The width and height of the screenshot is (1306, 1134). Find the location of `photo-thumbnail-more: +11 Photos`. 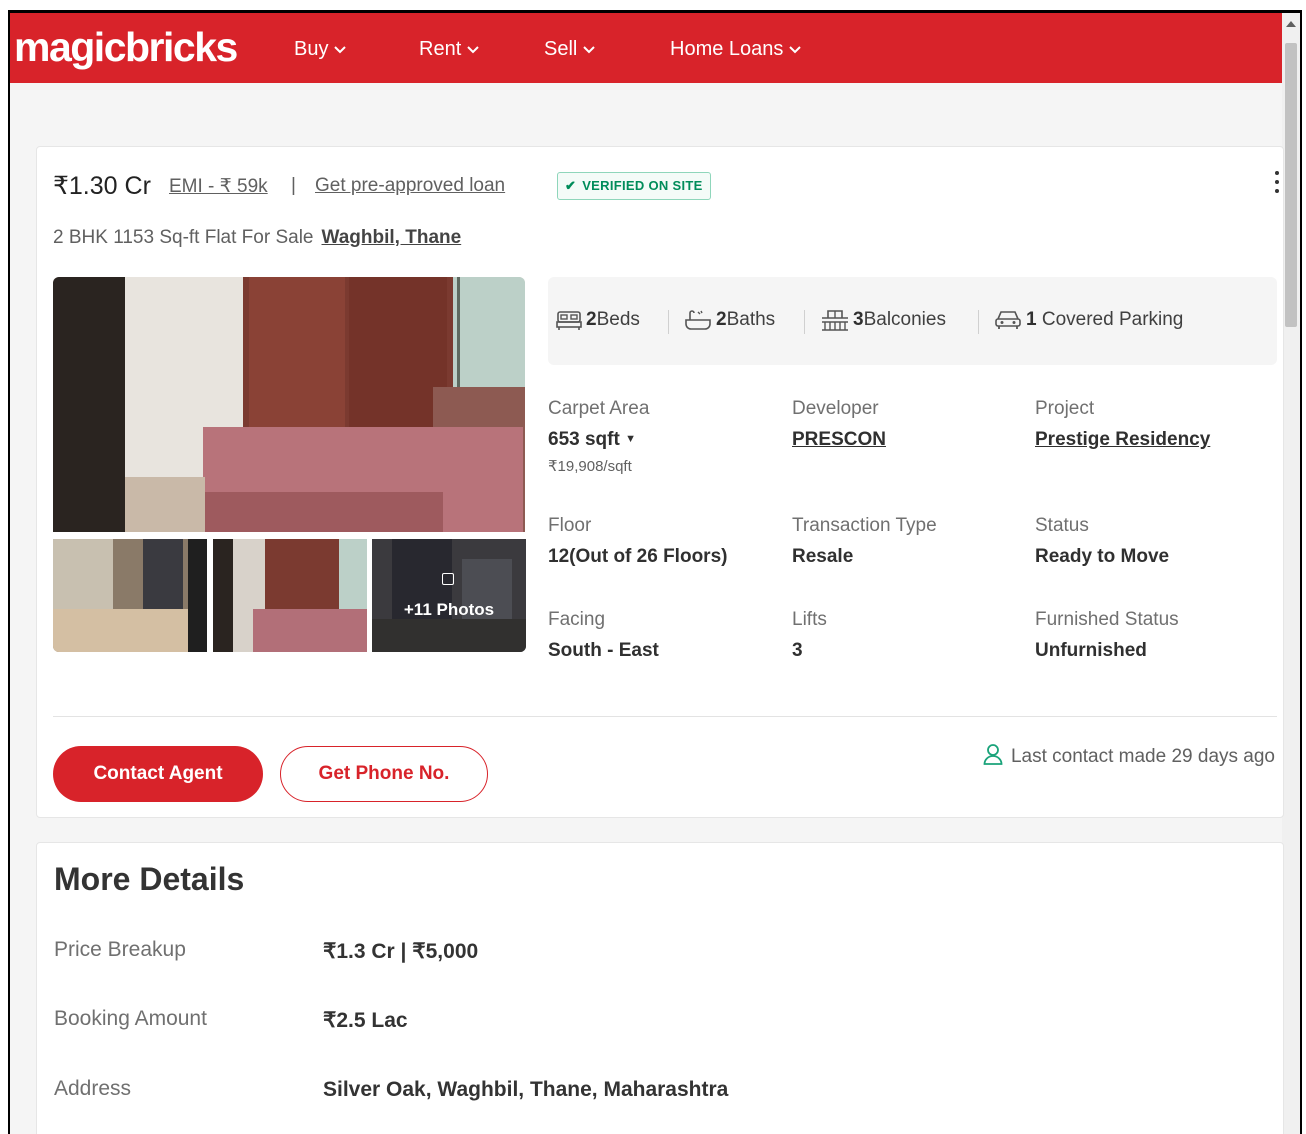

photo-thumbnail-more: +11 Photos is located at coordinates (449, 595).